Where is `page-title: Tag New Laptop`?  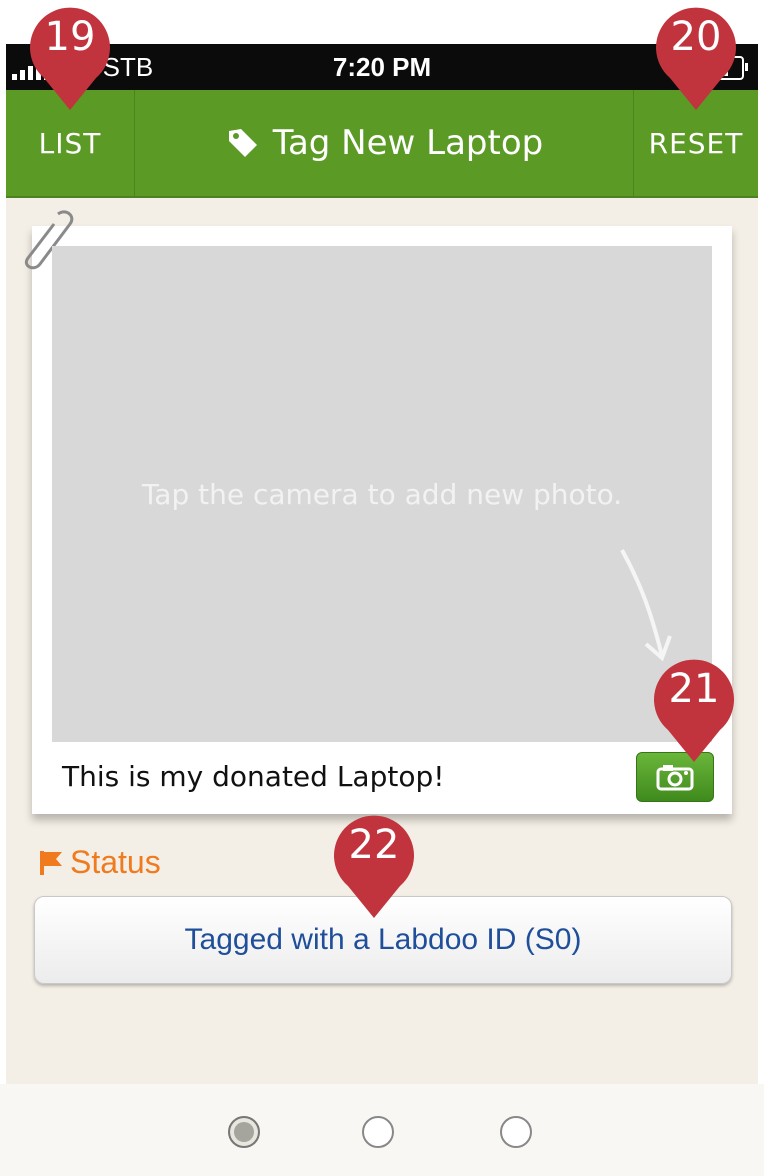 page-title: Tag New Laptop is located at coordinates (408, 143).